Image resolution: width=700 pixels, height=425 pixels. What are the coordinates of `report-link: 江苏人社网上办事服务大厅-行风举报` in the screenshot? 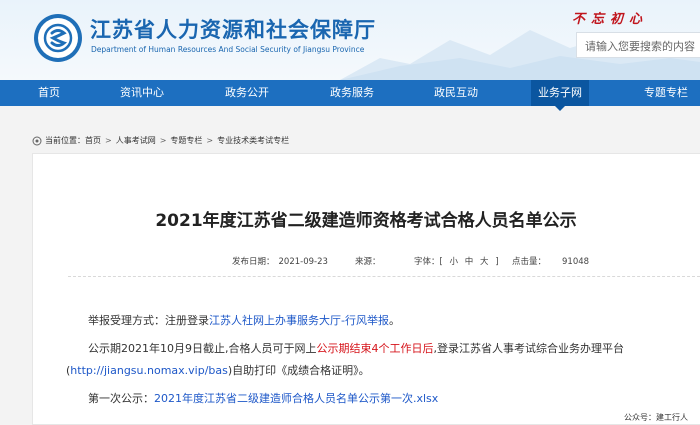 It's located at (299, 320).